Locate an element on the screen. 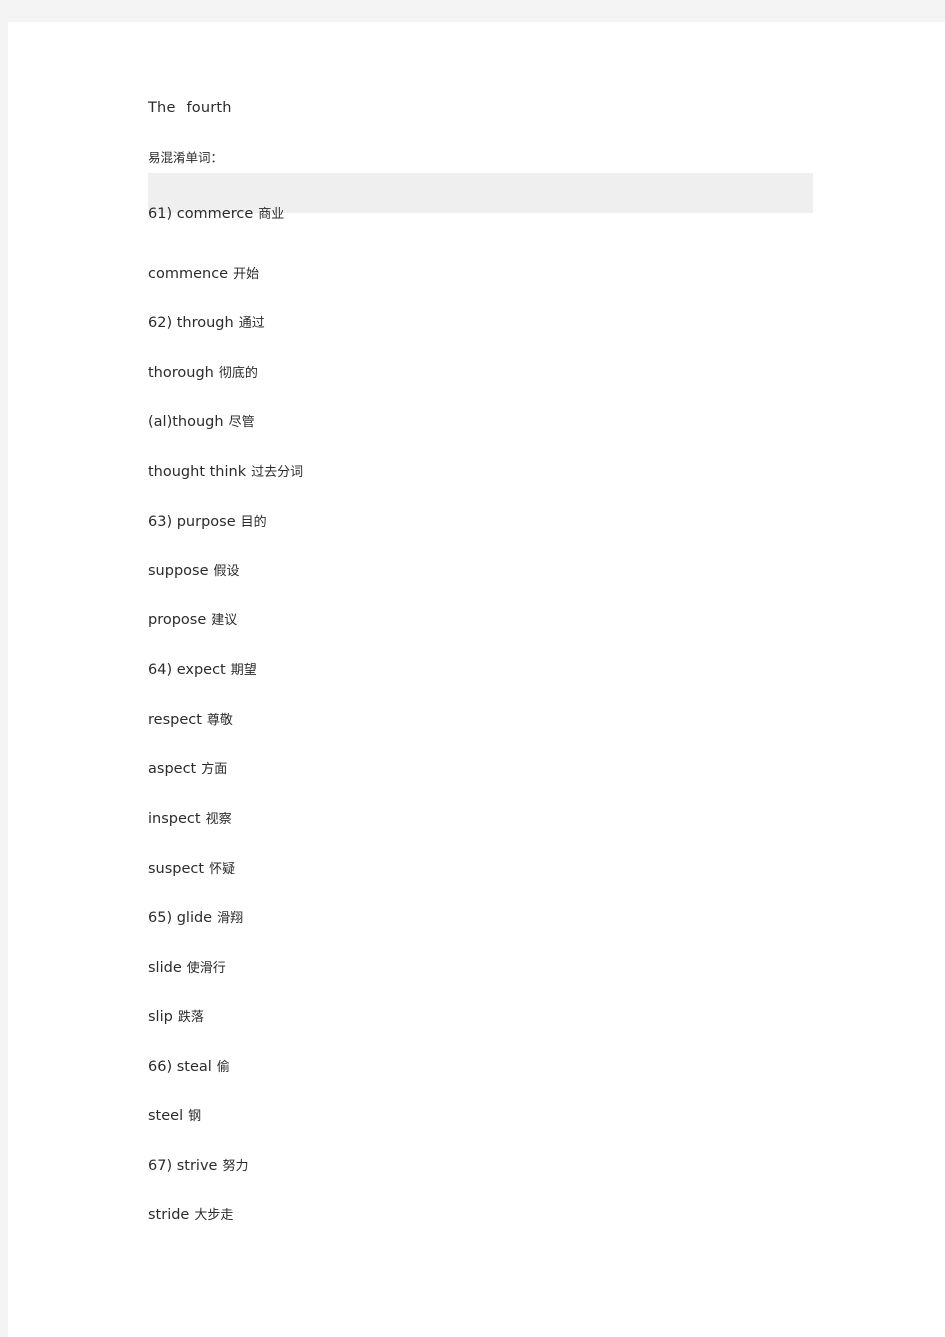  vocabulary-entry: stride 大步走 is located at coordinates (190, 1215).